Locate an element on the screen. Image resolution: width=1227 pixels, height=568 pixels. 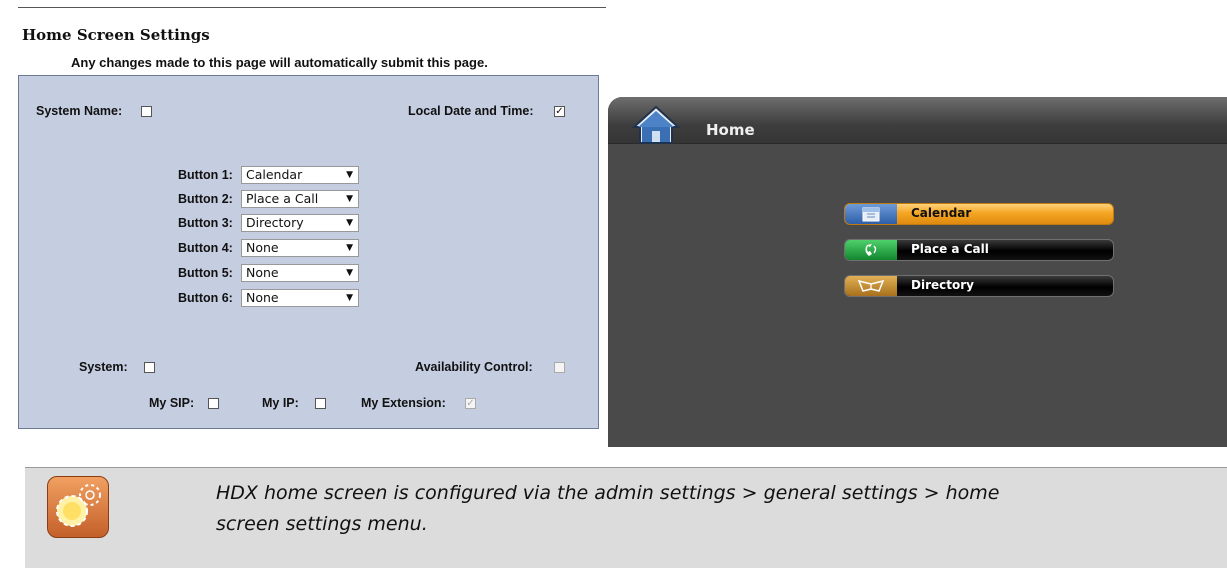
system-label: System: is located at coordinates (103, 367).